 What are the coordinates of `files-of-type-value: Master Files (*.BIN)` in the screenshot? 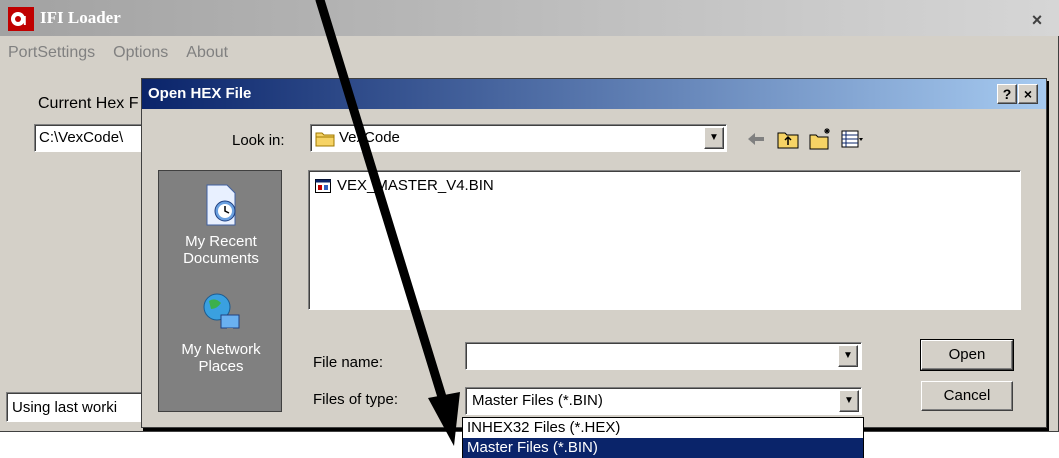 It's located at (537, 400).